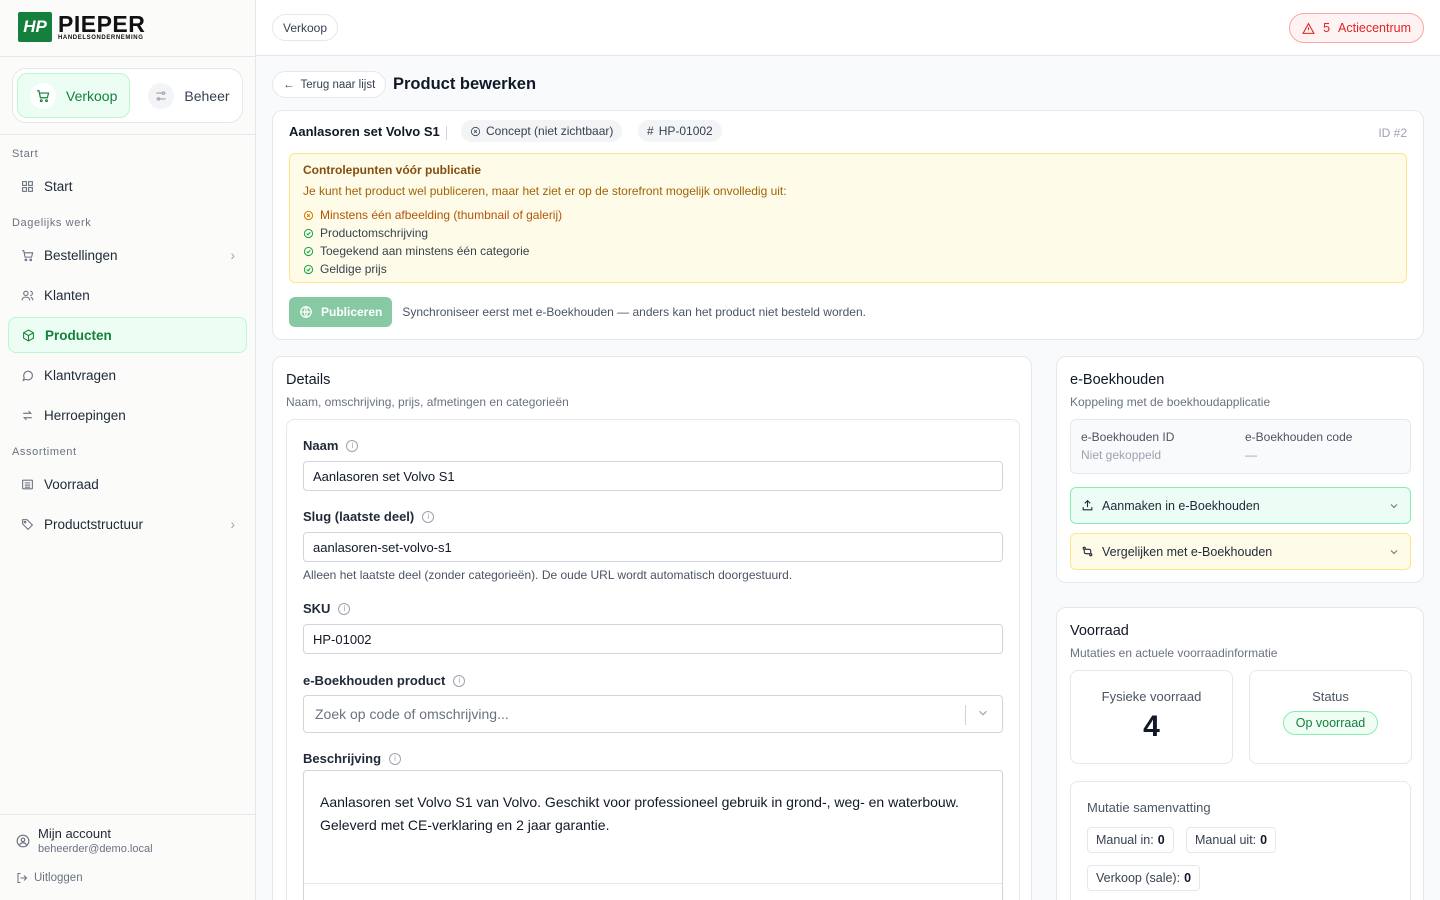 Image resolution: width=1440 pixels, height=900 pixels. I want to click on page-title: Product bewerken, so click(465, 84).